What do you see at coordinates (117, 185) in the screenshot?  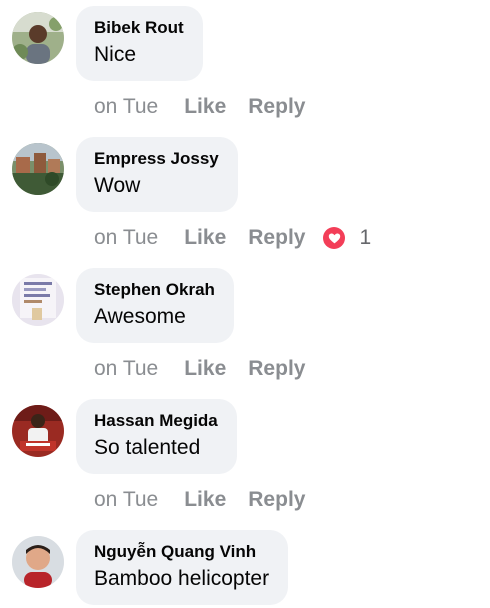 I see `comment-text: Wow` at bounding box center [117, 185].